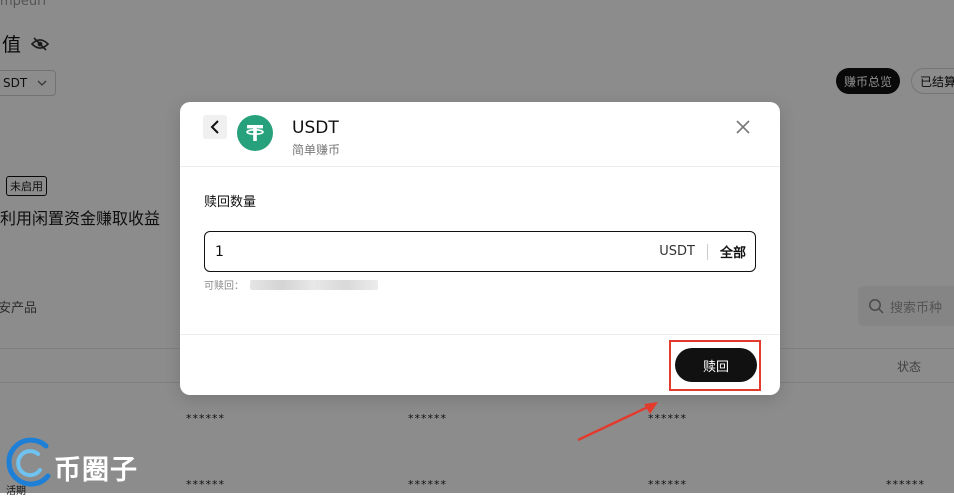 The image size is (954, 497). What do you see at coordinates (480, 334) in the screenshot?
I see `footer-divider` at bounding box center [480, 334].